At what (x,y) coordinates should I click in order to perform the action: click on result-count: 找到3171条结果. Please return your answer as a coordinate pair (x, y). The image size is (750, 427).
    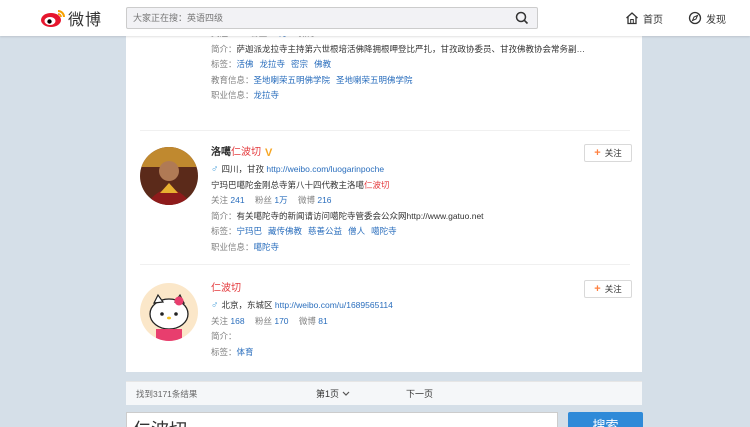
    Looking at the image, I should click on (167, 394).